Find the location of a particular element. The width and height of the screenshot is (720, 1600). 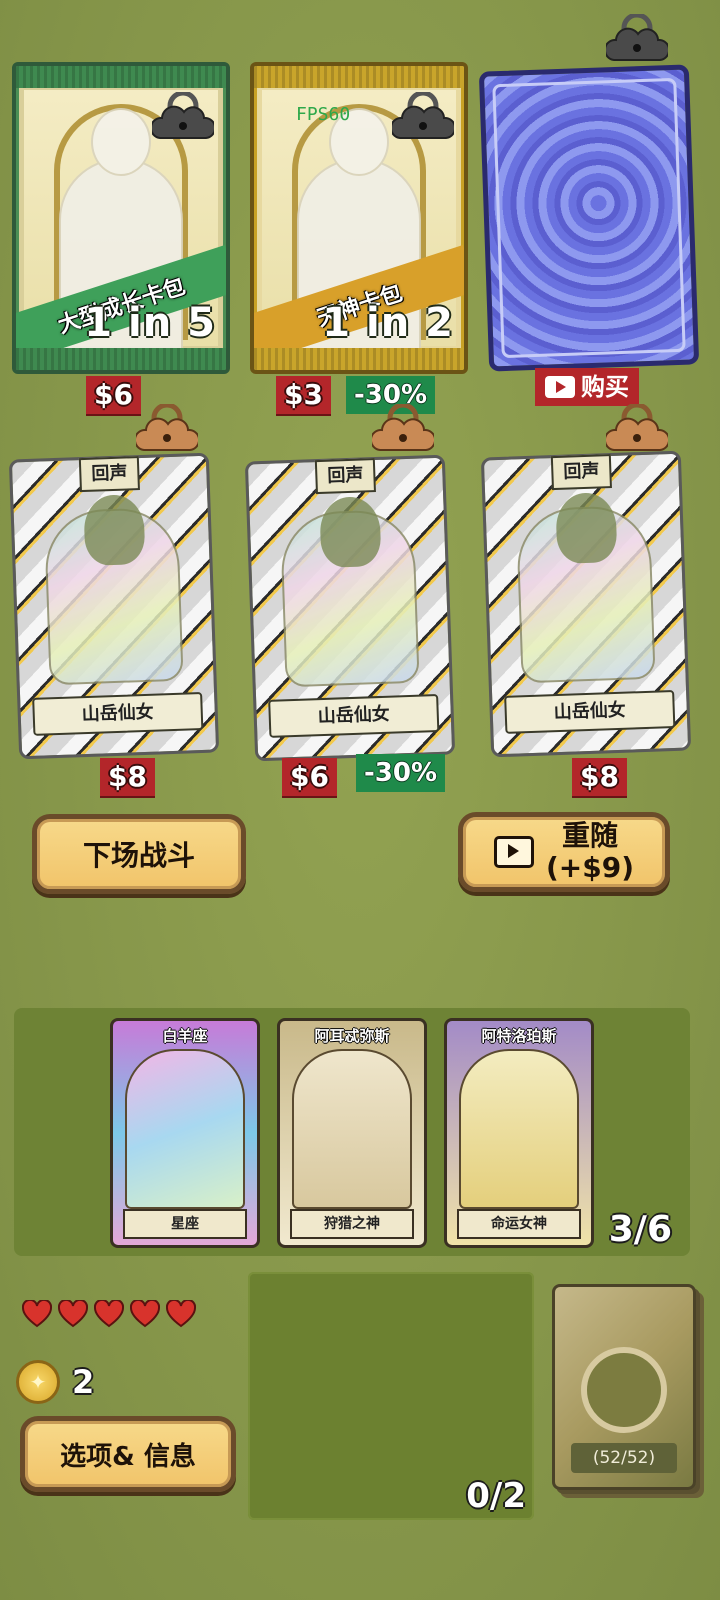

fps-overlay: FPS60 is located at coordinates (323, 114).